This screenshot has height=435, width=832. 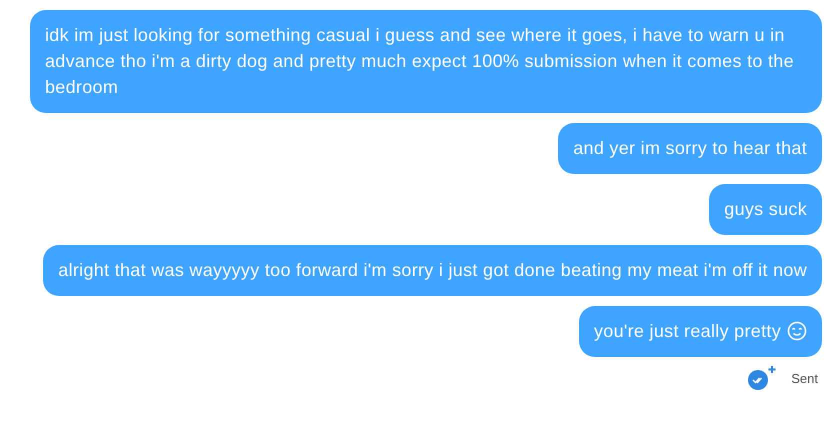 What do you see at coordinates (804, 378) in the screenshot?
I see `status-text: Sent` at bounding box center [804, 378].